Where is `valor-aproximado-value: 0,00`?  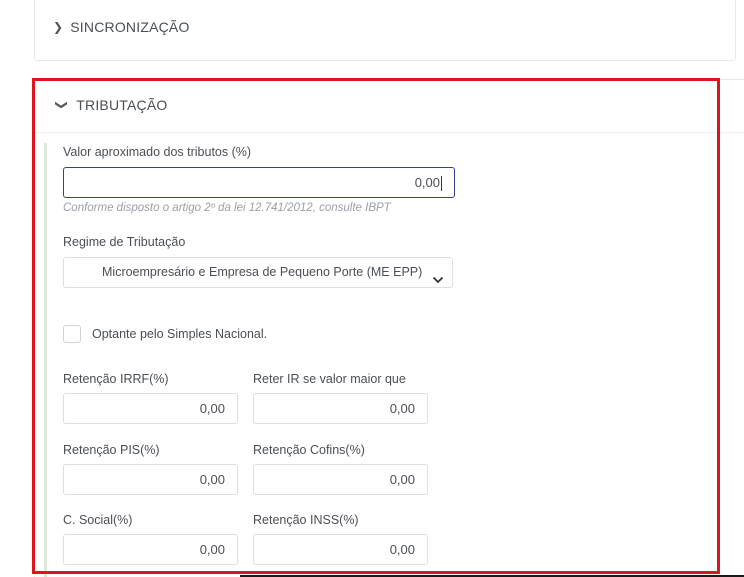 valor-aproximado-value: 0,00 is located at coordinates (427, 182).